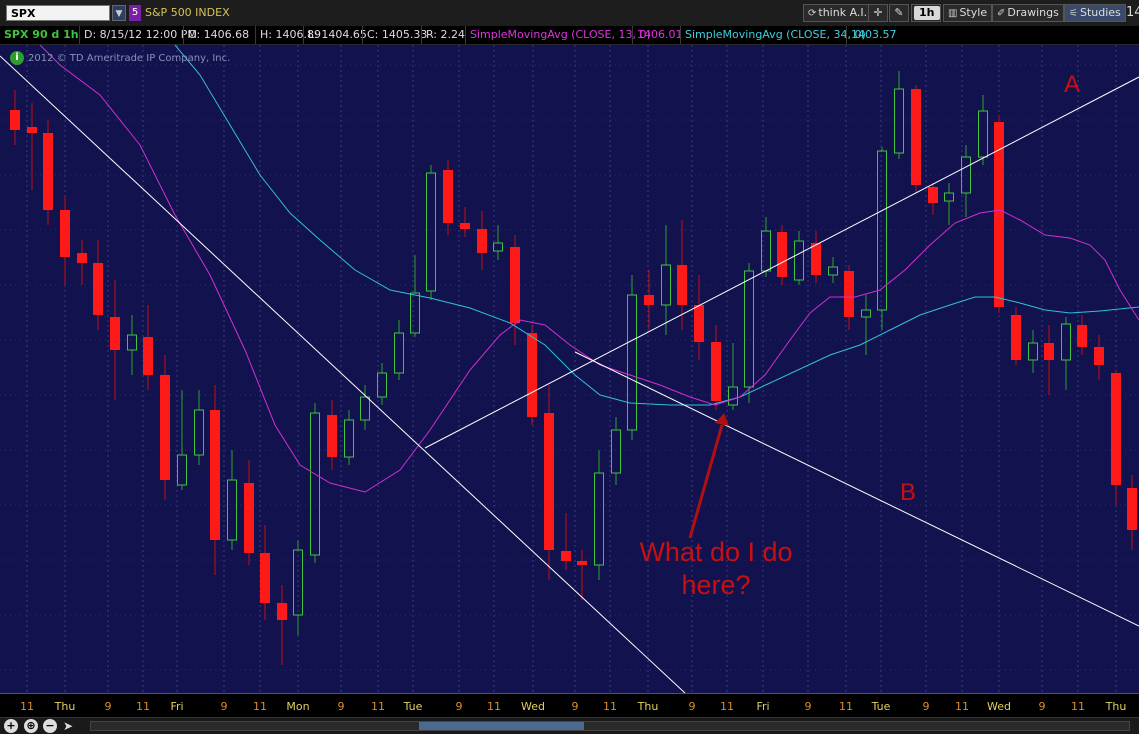 The height and width of the screenshot is (734, 1139). What do you see at coordinates (708, 476) in the screenshot?
I see `annotation-arrow` at bounding box center [708, 476].